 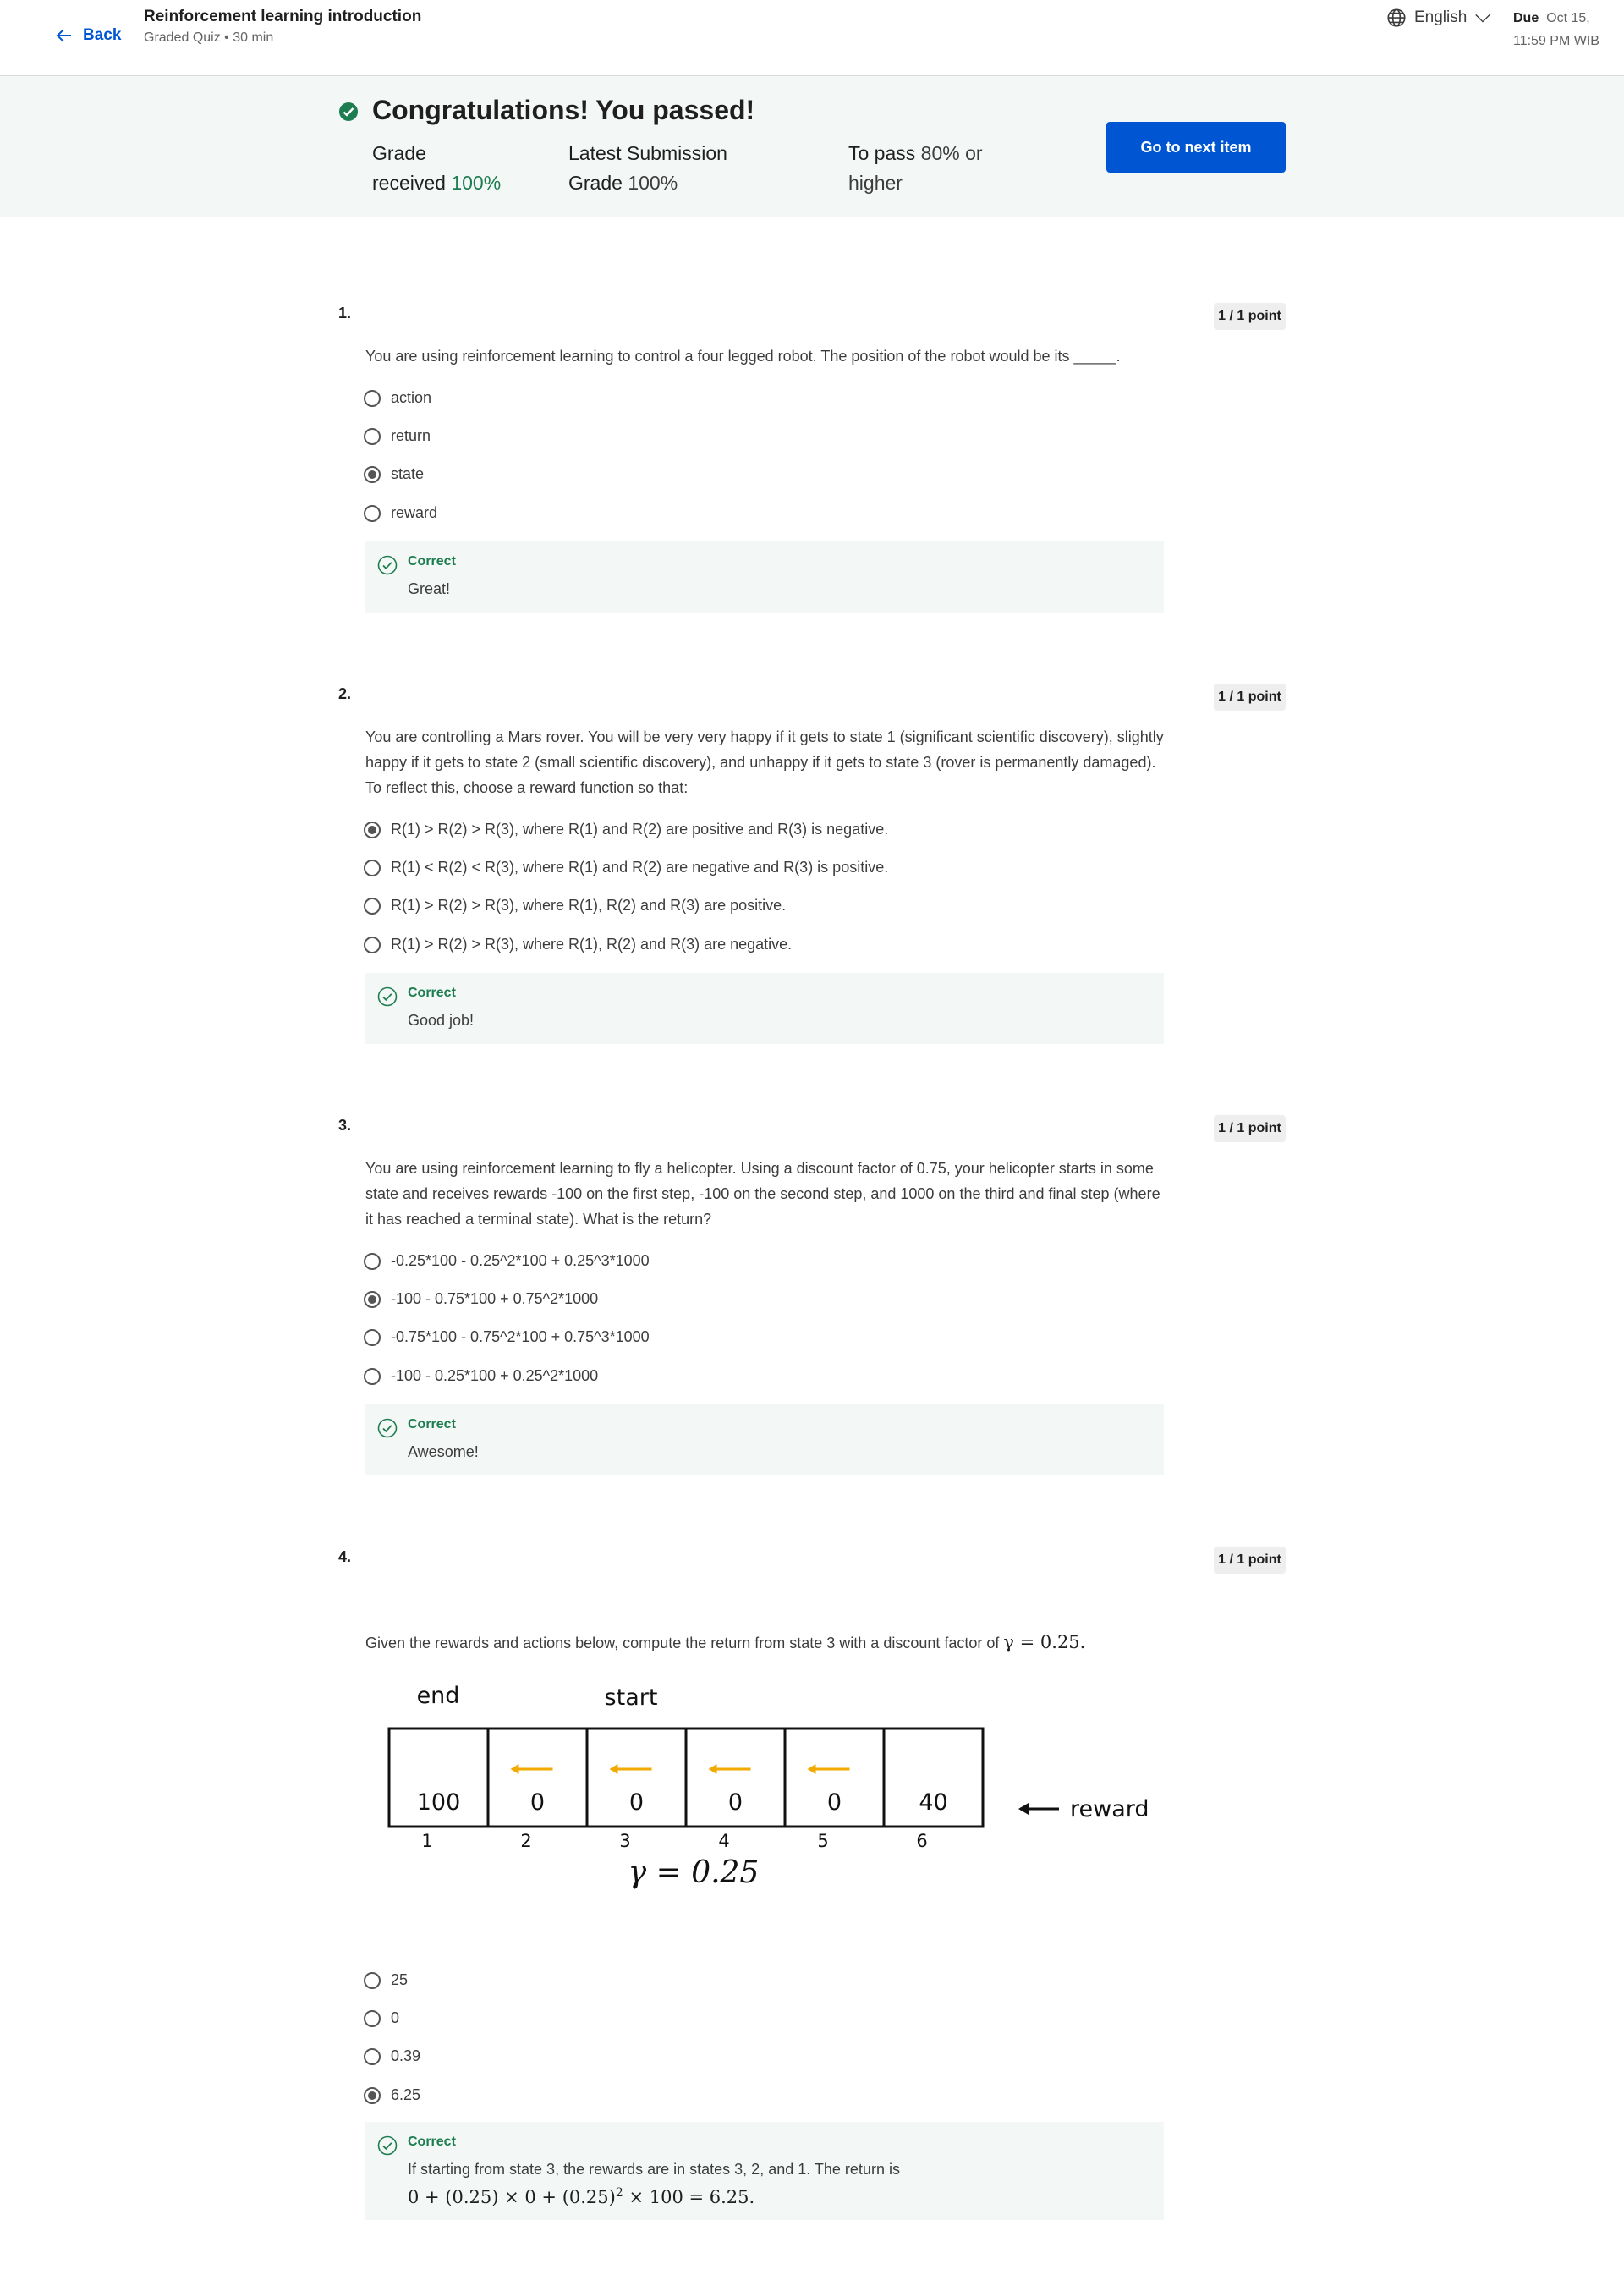 I want to click on reward-value-4: 0, so click(x=735, y=1802).